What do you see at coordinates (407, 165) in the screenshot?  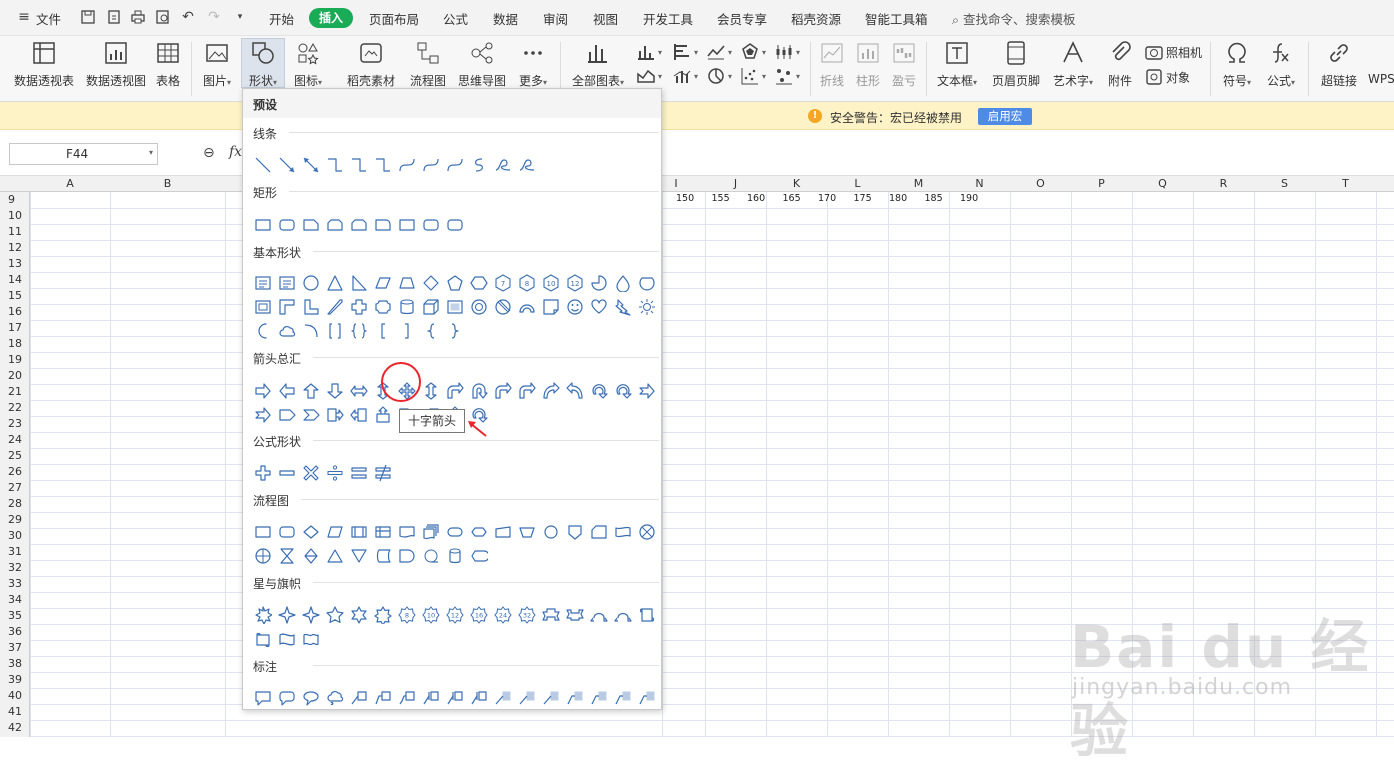 I see `shape-curve-icon` at bounding box center [407, 165].